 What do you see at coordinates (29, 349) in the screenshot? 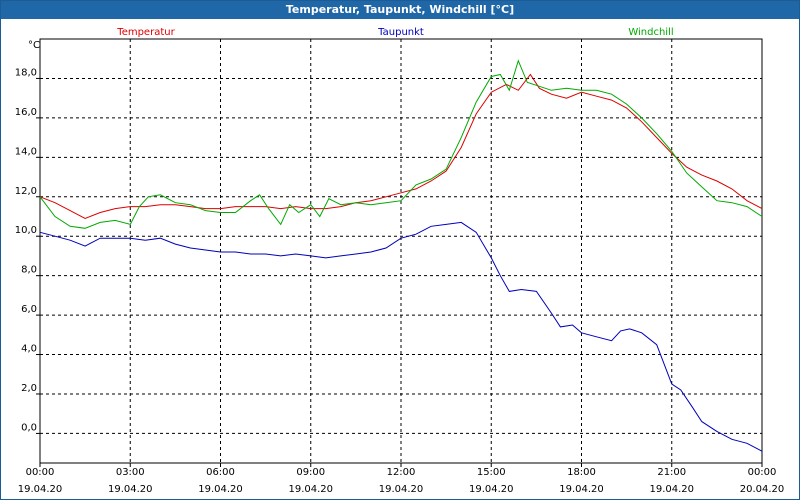
I see `y-tick-label: 4,0` at bounding box center [29, 349].